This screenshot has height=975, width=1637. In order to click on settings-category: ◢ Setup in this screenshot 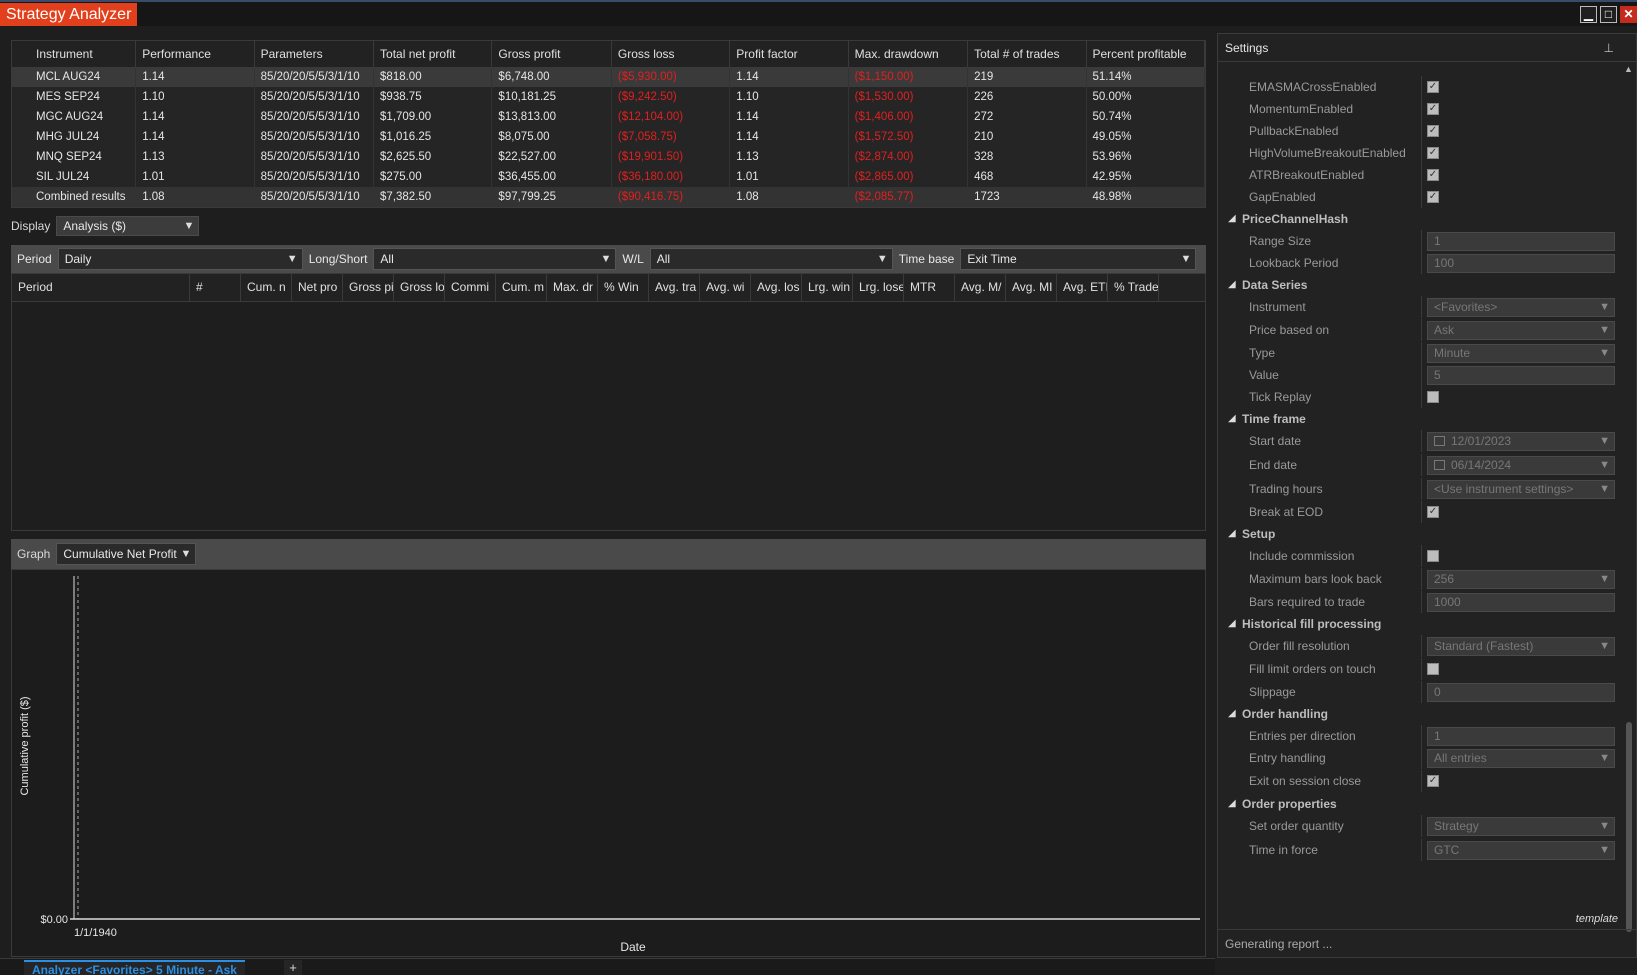, I will do `click(1420, 534)`.